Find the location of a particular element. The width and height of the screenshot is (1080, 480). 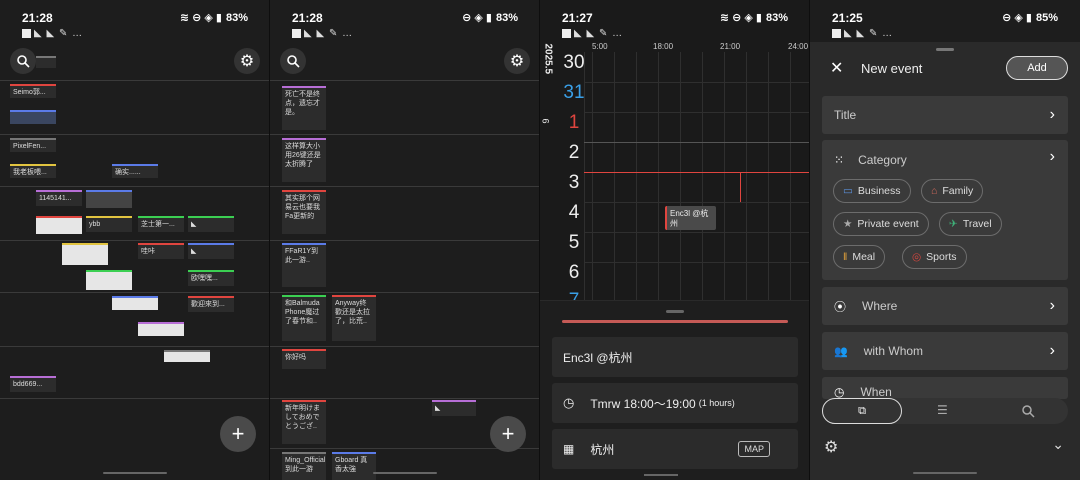

calendar-event: 死亡不是终点，遗忘才是。 is located at coordinates (304, 108).